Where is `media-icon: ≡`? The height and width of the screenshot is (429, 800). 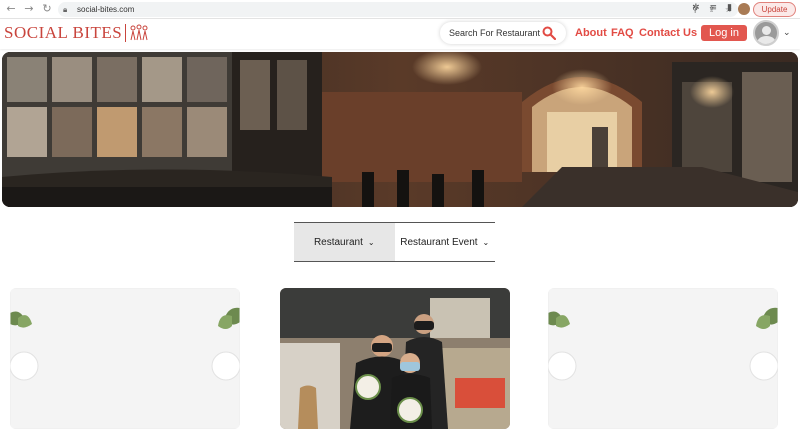 media-icon: ≡ is located at coordinates (714, 8).